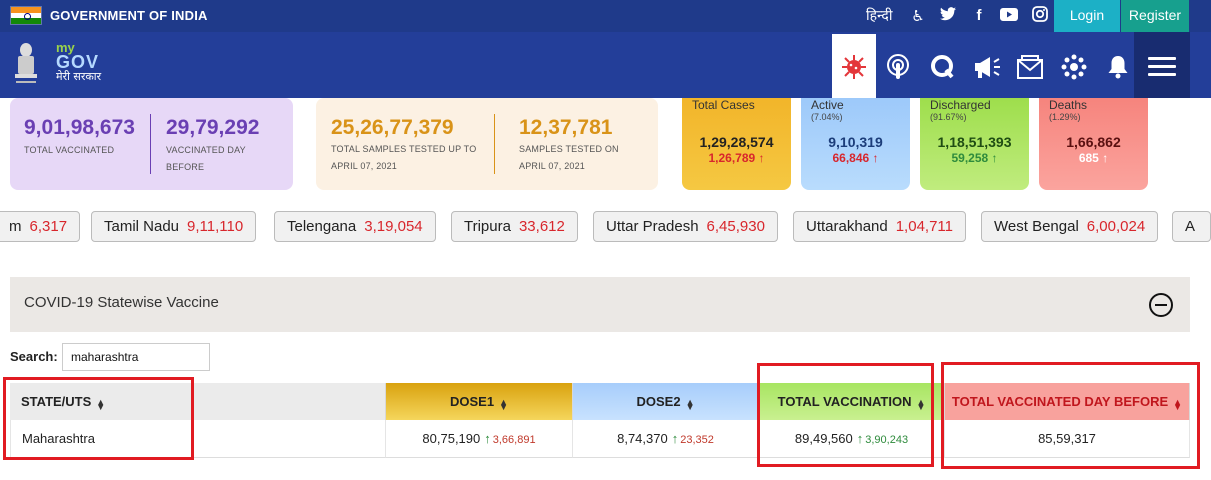 This screenshot has width=1211, height=480. I want to click on active-tile: Active (7.04%) 9,10,319 66,846 ↑, so click(855, 144).